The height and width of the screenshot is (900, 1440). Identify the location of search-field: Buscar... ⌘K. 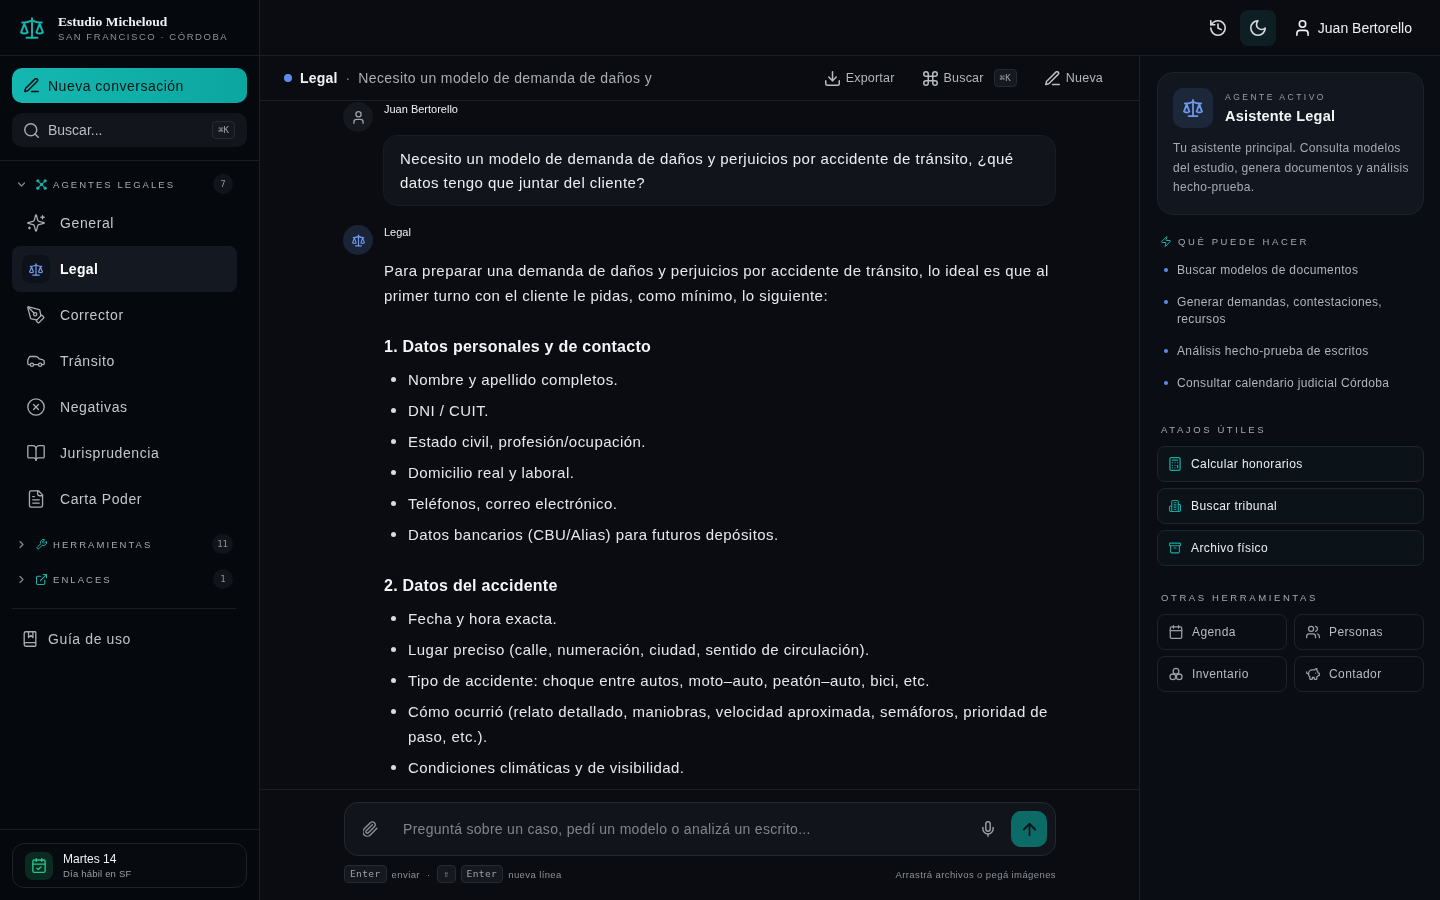
(129, 130).